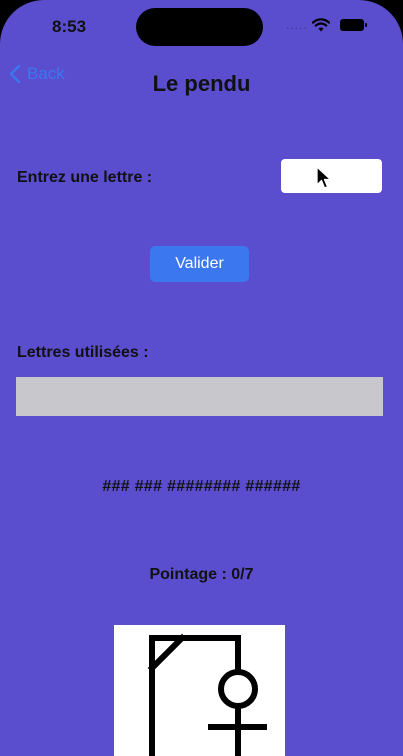 This screenshot has height=756, width=403. I want to click on gallows-brace, so click(167, 653).